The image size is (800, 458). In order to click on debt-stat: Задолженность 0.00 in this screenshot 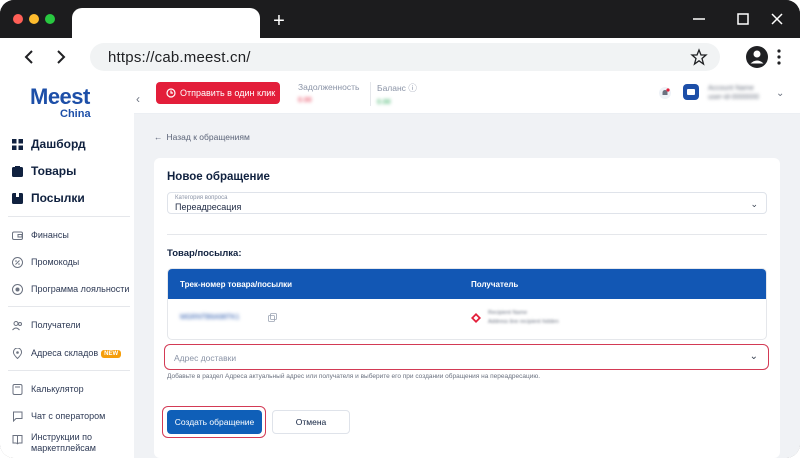, I will do `click(328, 93)`.